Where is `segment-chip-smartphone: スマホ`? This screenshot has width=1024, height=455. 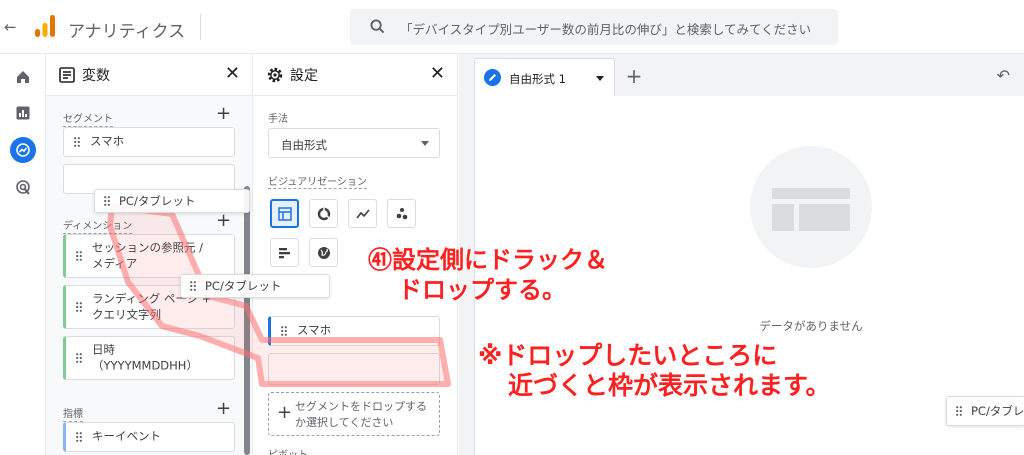 segment-chip-smartphone: スマホ is located at coordinates (149, 142).